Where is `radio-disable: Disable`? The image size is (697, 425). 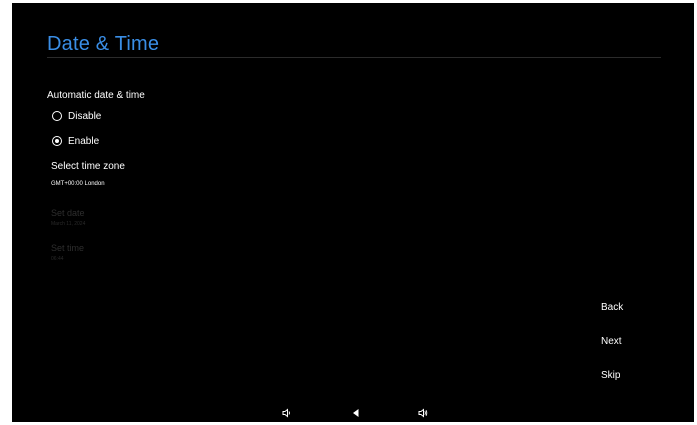 radio-disable: Disable is located at coordinates (76, 116).